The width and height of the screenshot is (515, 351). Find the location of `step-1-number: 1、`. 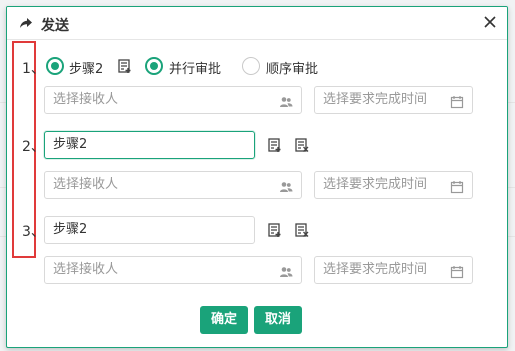

step-1-number: 1、 is located at coordinates (33, 69).